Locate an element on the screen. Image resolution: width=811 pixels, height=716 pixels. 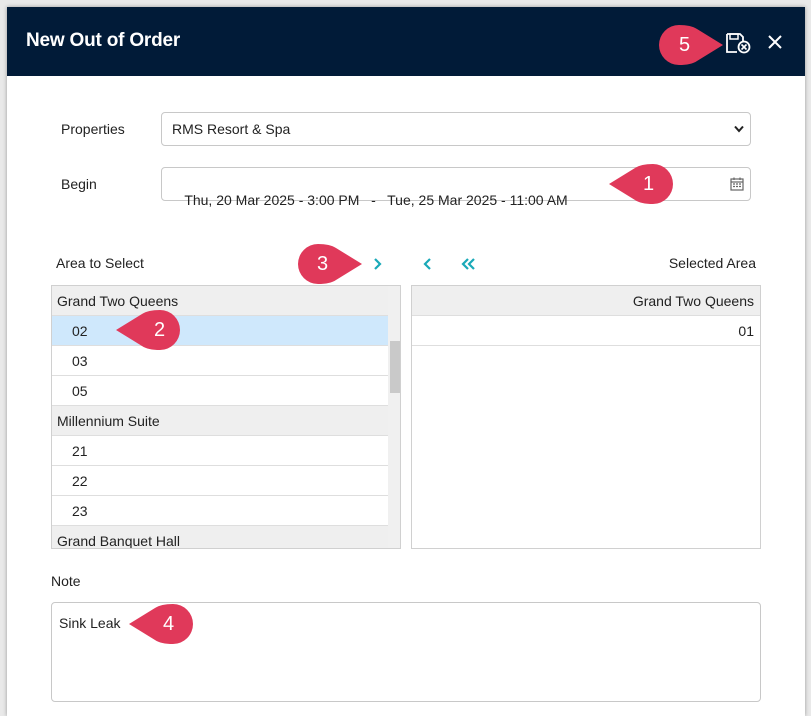
callout-2: 2 is located at coordinates (148, 330).